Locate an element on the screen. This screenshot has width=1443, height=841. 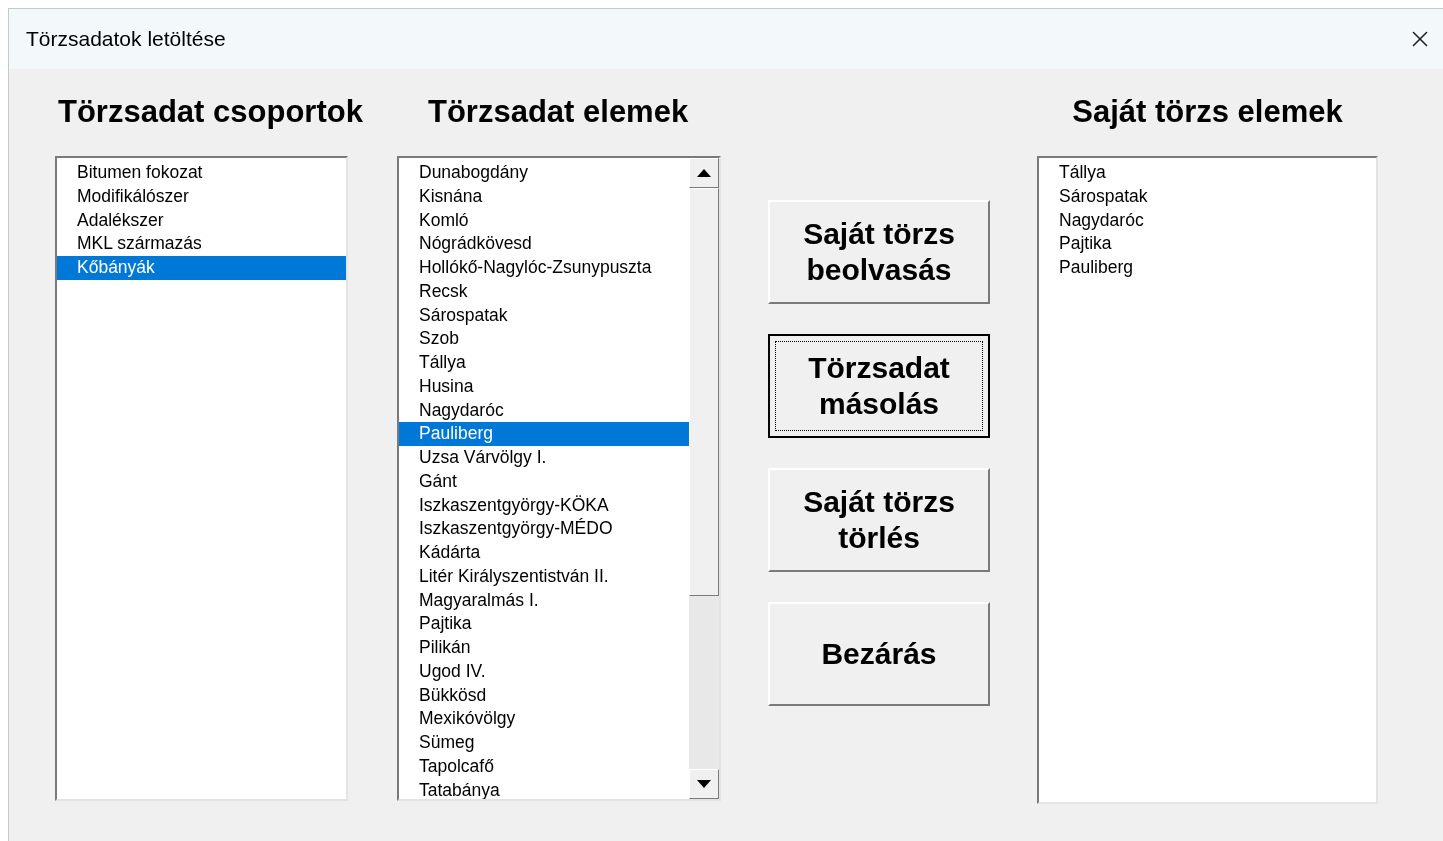
list-item: Magyaralmás I. is located at coordinates (544, 600).